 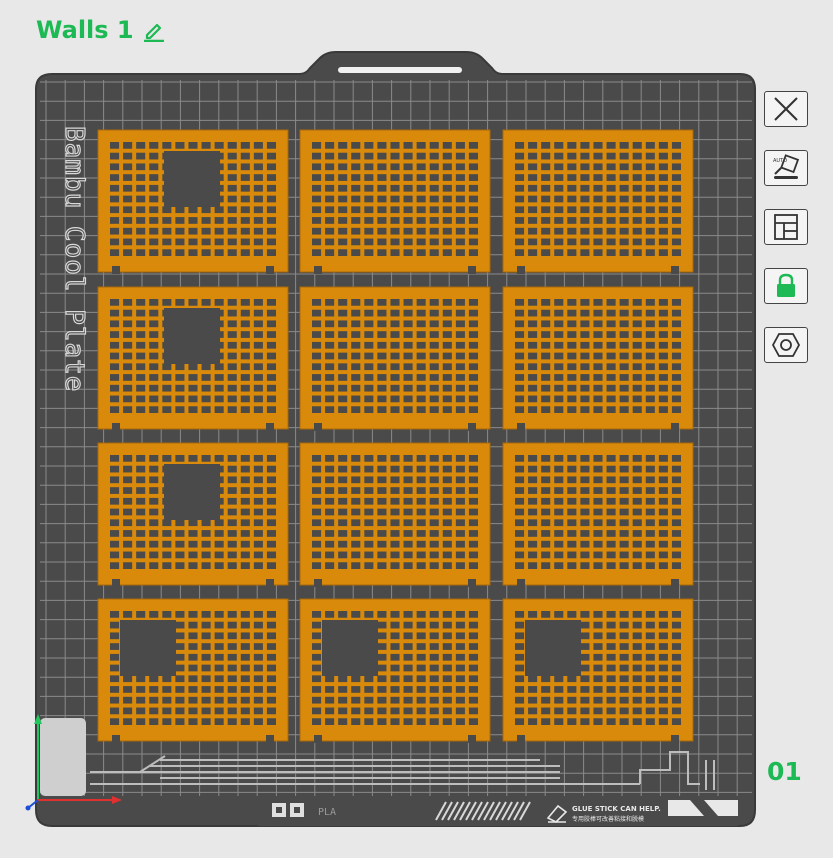 I want to click on auto-orient-button: AUTO, so click(x=786, y=168).